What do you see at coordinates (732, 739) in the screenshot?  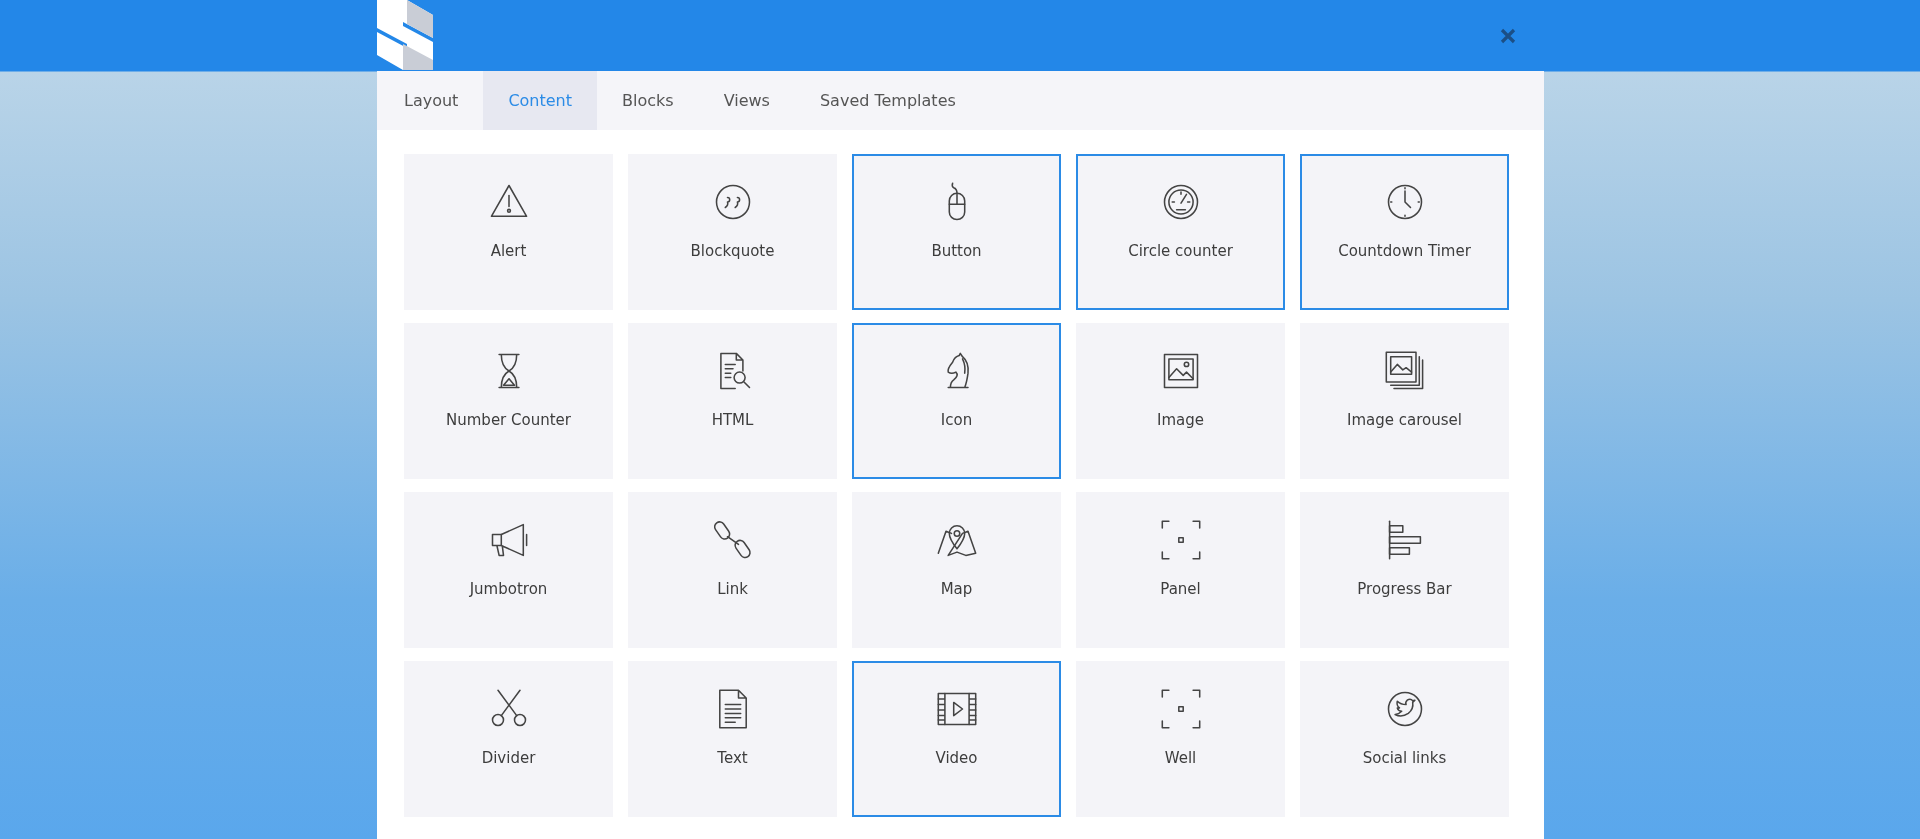 I see `content-tile: Text` at bounding box center [732, 739].